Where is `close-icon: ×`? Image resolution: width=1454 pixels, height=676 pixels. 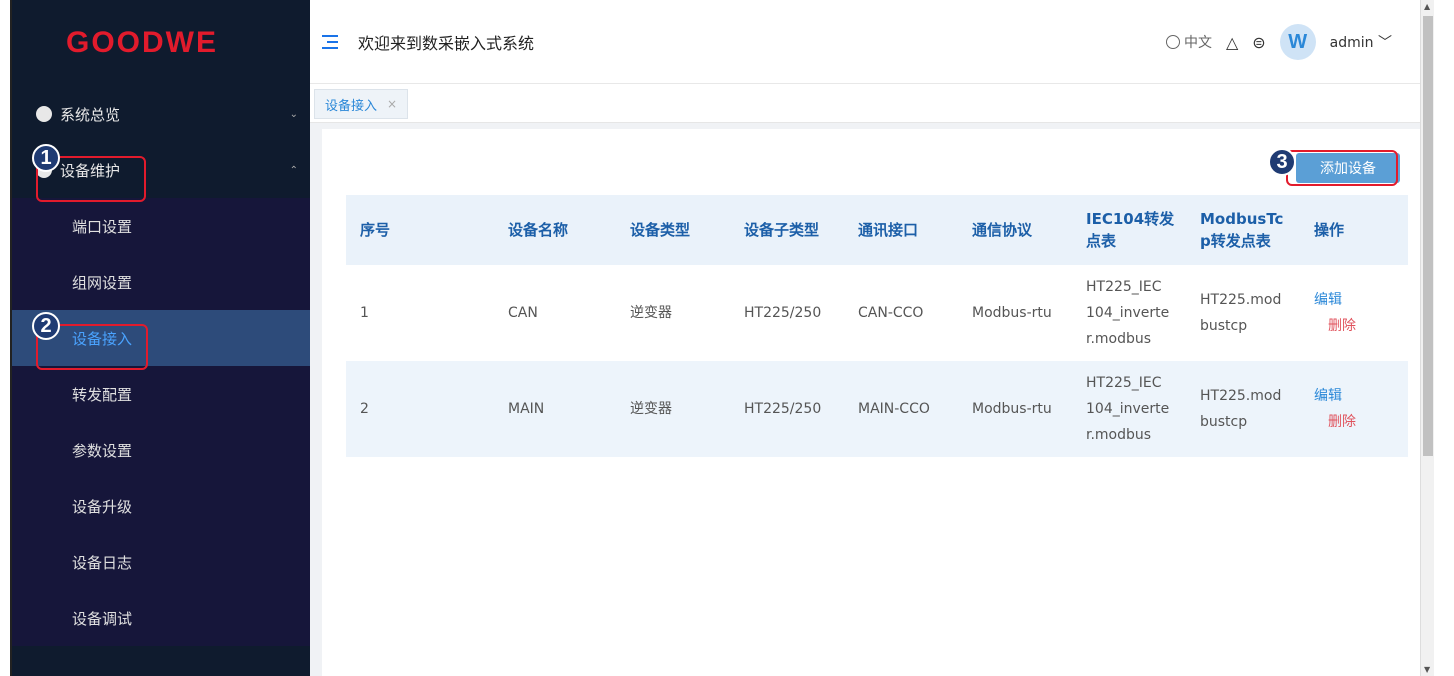 close-icon: × is located at coordinates (392, 104).